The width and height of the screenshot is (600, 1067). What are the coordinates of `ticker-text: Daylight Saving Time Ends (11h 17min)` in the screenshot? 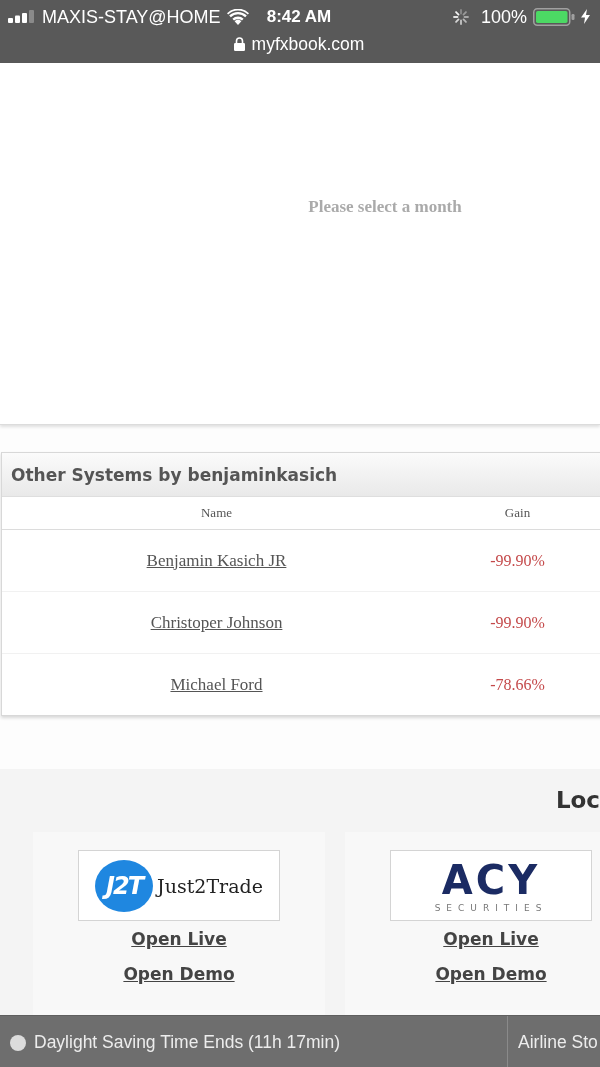 It's located at (187, 1042).